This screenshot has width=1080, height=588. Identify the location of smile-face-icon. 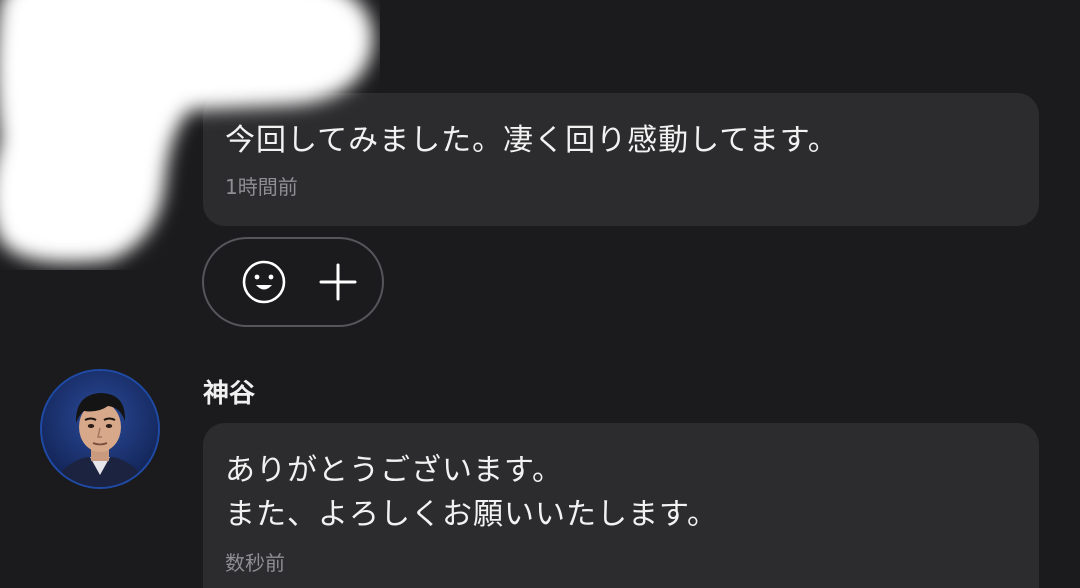
(264, 282).